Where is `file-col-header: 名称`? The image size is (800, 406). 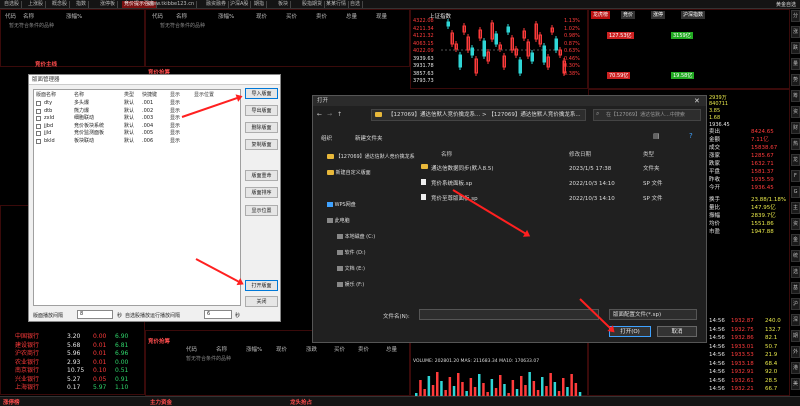
file-col-header: 名称 is located at coordinates (446, 154).